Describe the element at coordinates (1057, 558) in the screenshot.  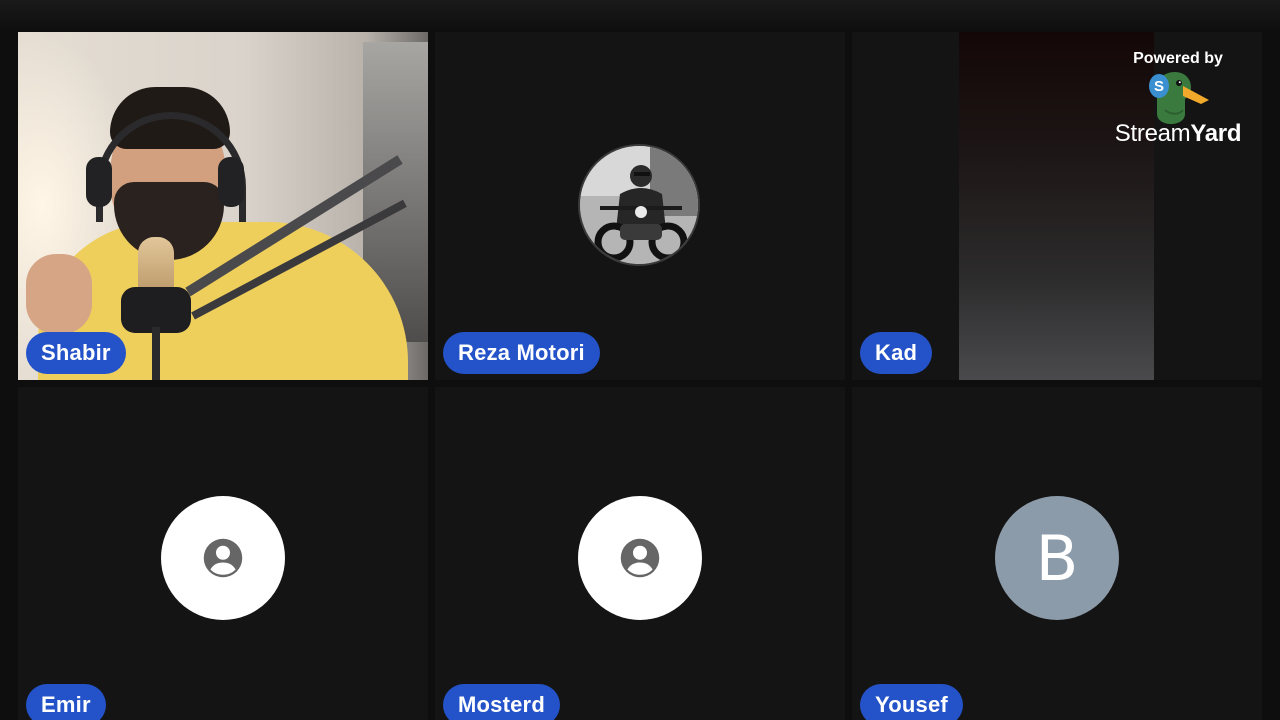
I see `letter-avatar: B` at that location.